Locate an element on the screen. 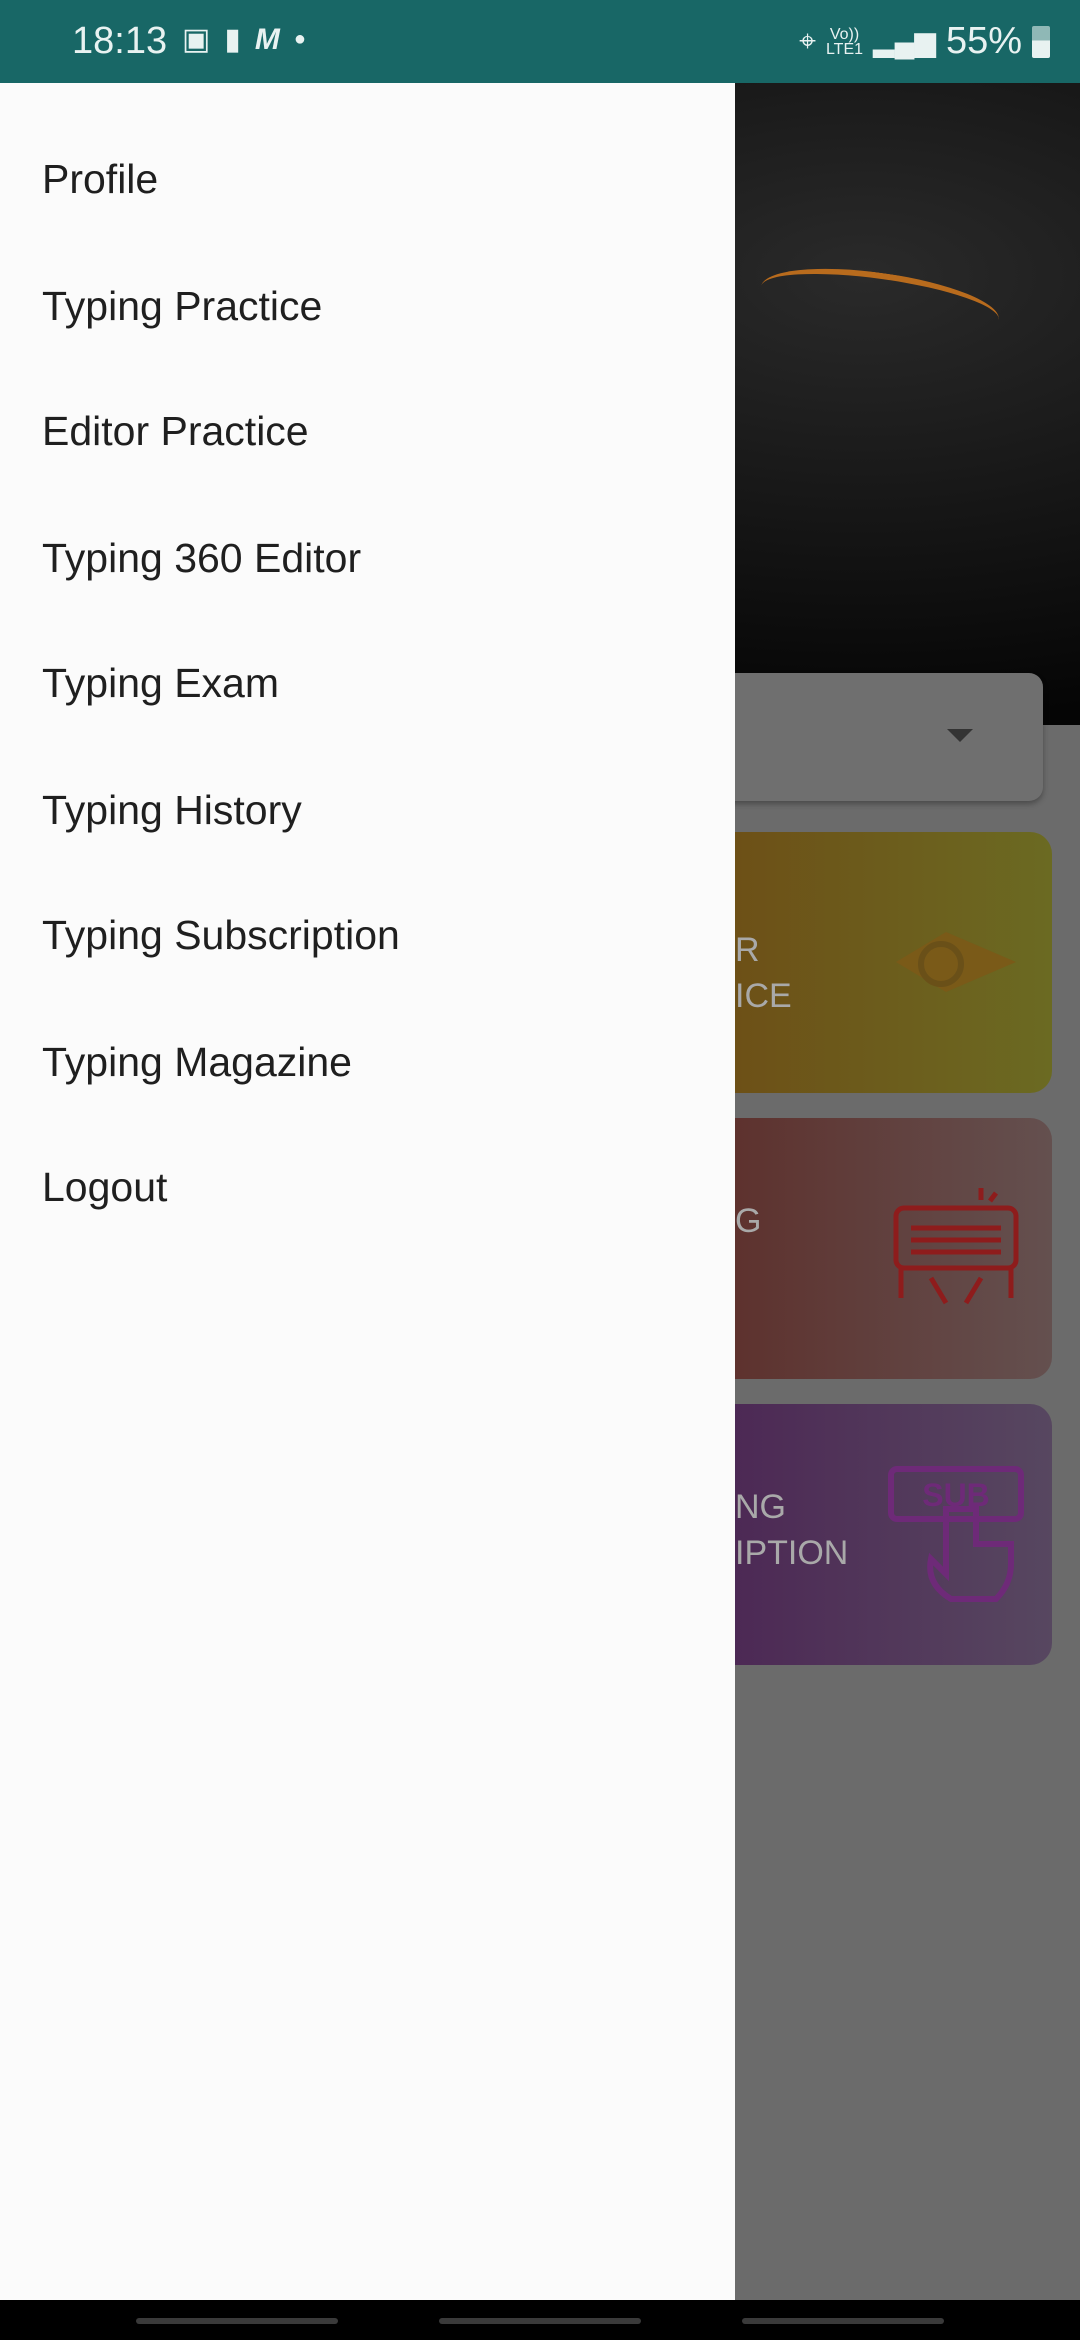  pencil-icon is located at coordinates (956, 962).